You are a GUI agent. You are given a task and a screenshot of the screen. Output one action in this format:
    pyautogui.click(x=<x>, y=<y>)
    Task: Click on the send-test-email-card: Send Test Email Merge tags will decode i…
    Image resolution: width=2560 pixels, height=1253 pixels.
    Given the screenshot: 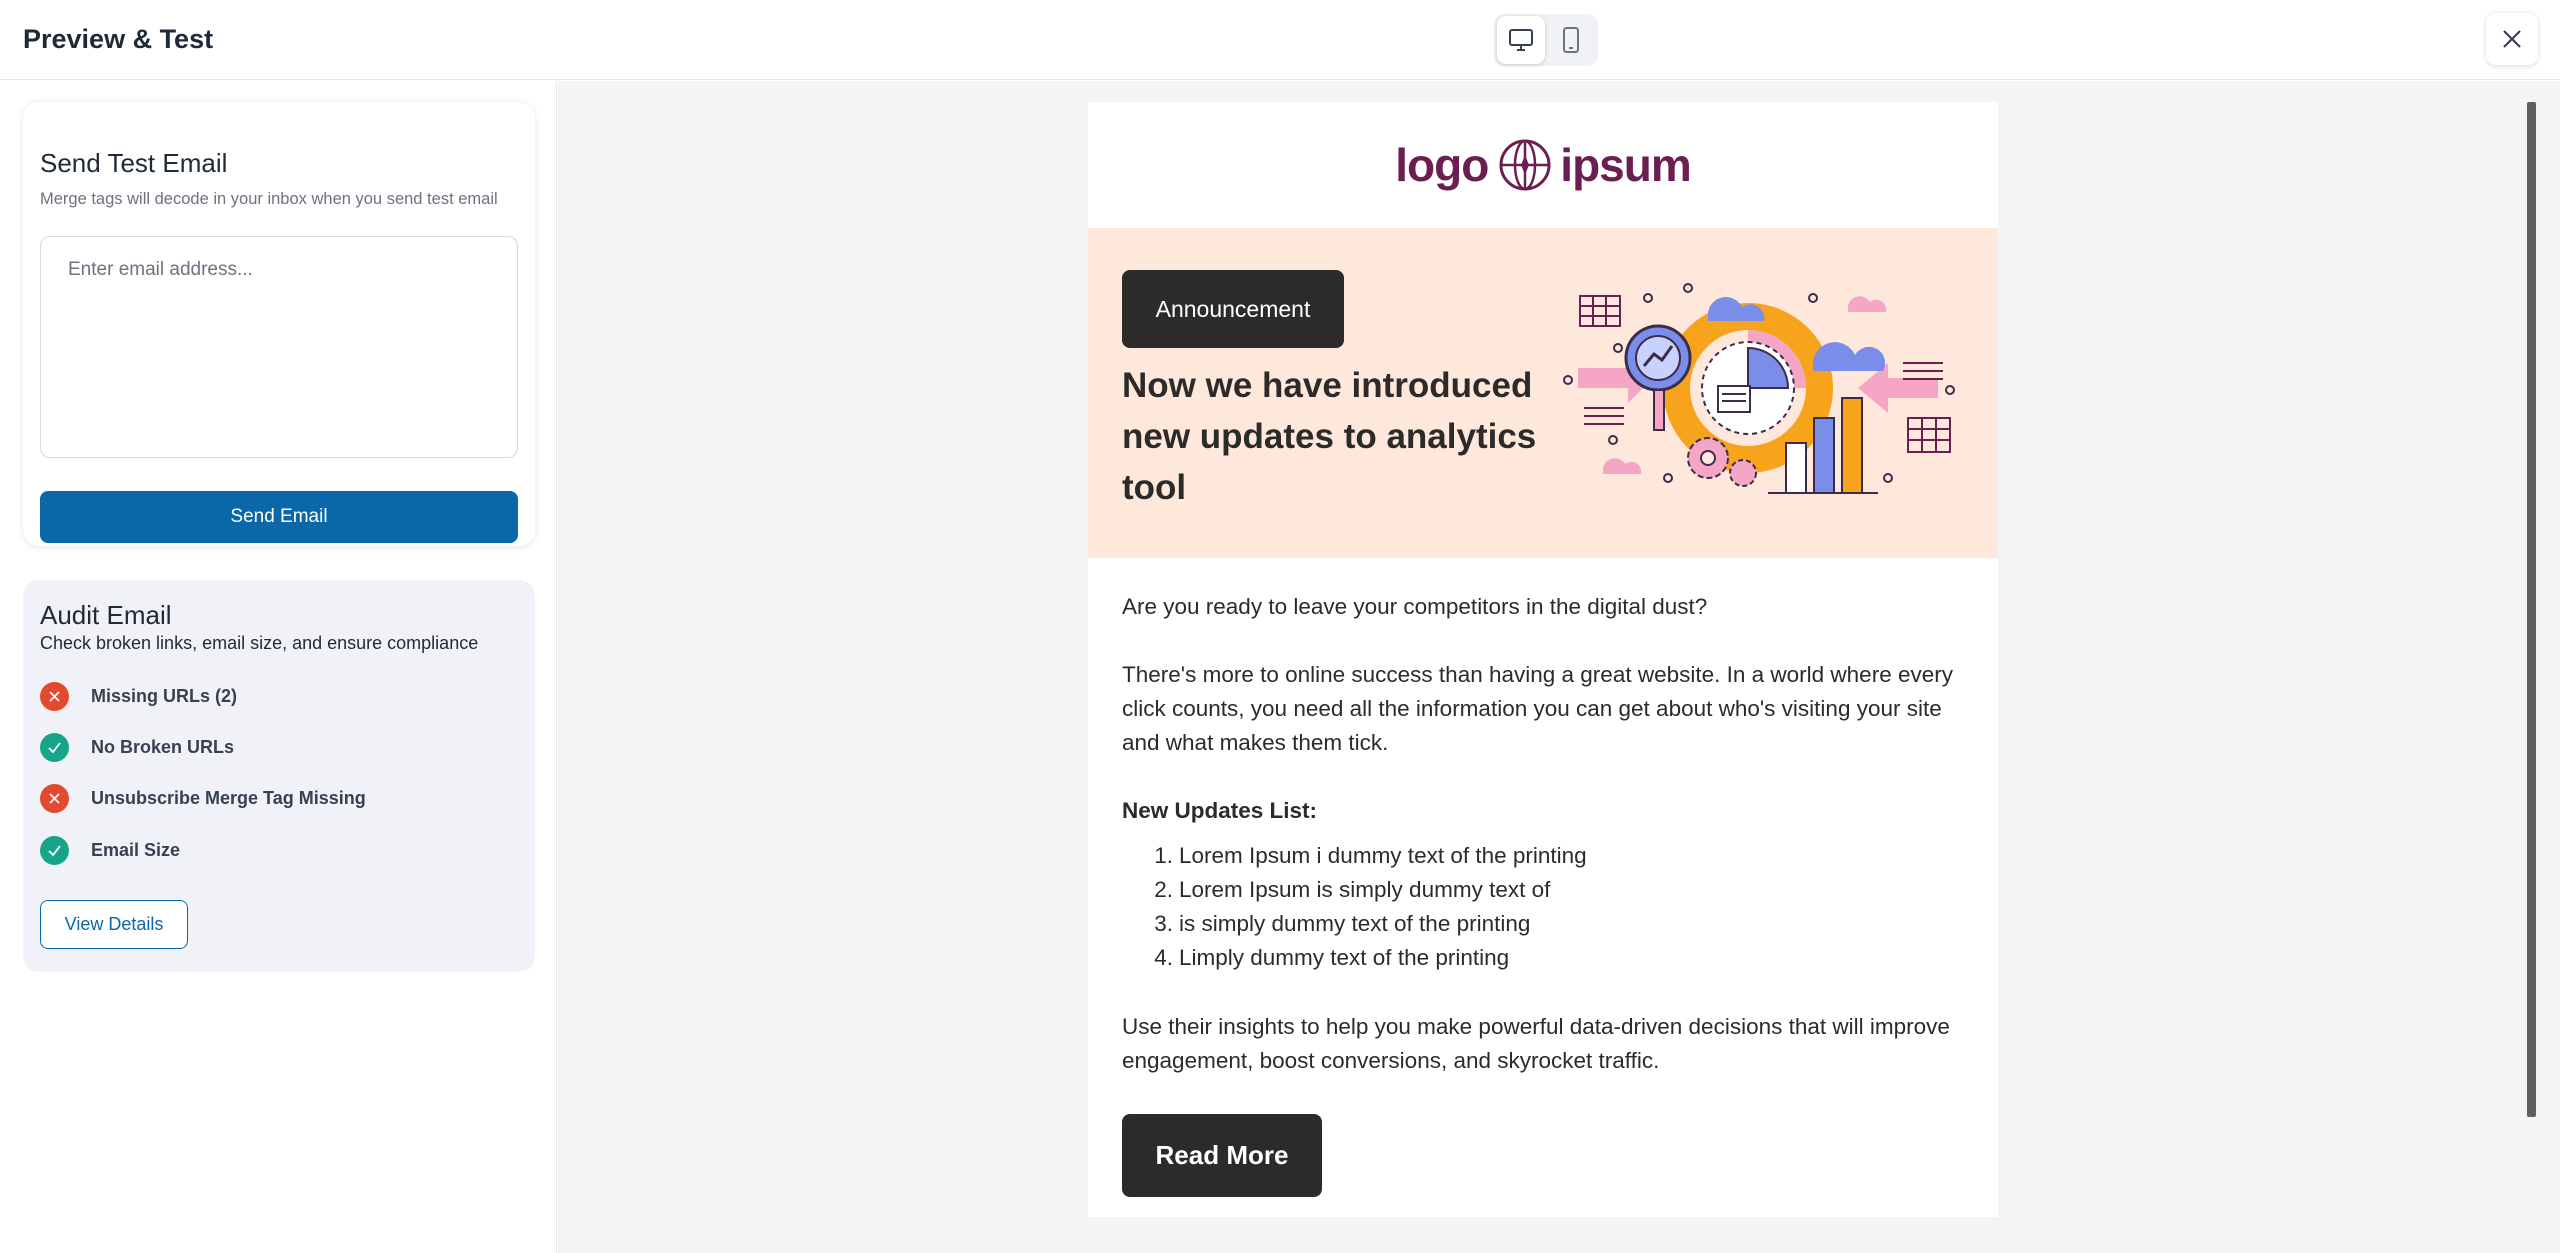 What is the action you would take?
    pyautogui.click(x=279, y=324)
    